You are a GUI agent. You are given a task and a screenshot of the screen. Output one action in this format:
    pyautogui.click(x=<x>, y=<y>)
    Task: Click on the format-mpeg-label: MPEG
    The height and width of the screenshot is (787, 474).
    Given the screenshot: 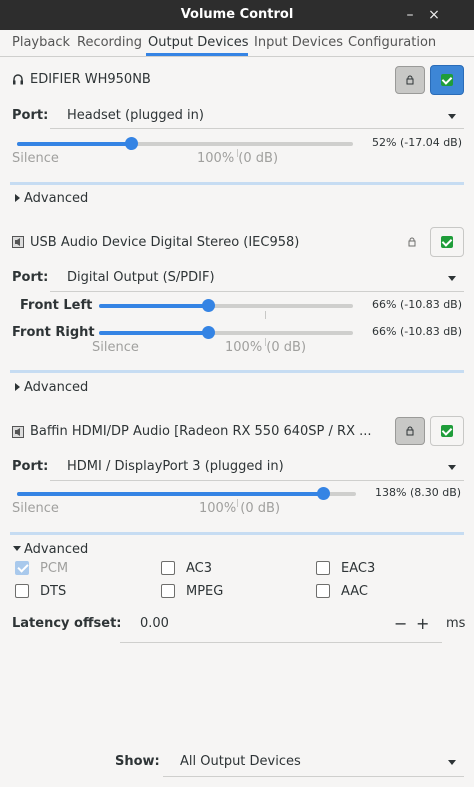 What is the action you would take?
    pyautogui.click(x=204, y=591)
    